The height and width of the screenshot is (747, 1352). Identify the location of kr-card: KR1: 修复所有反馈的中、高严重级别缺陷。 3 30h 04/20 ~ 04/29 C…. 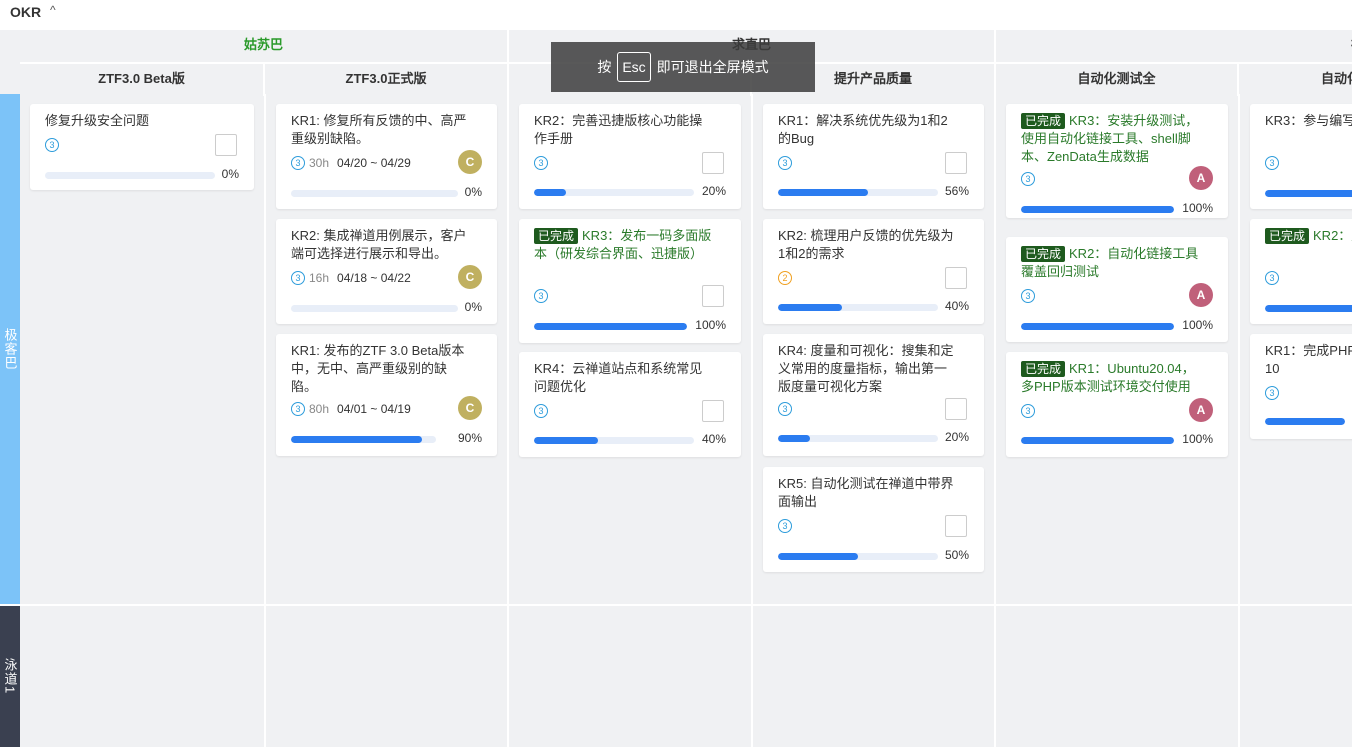
(386, 156).